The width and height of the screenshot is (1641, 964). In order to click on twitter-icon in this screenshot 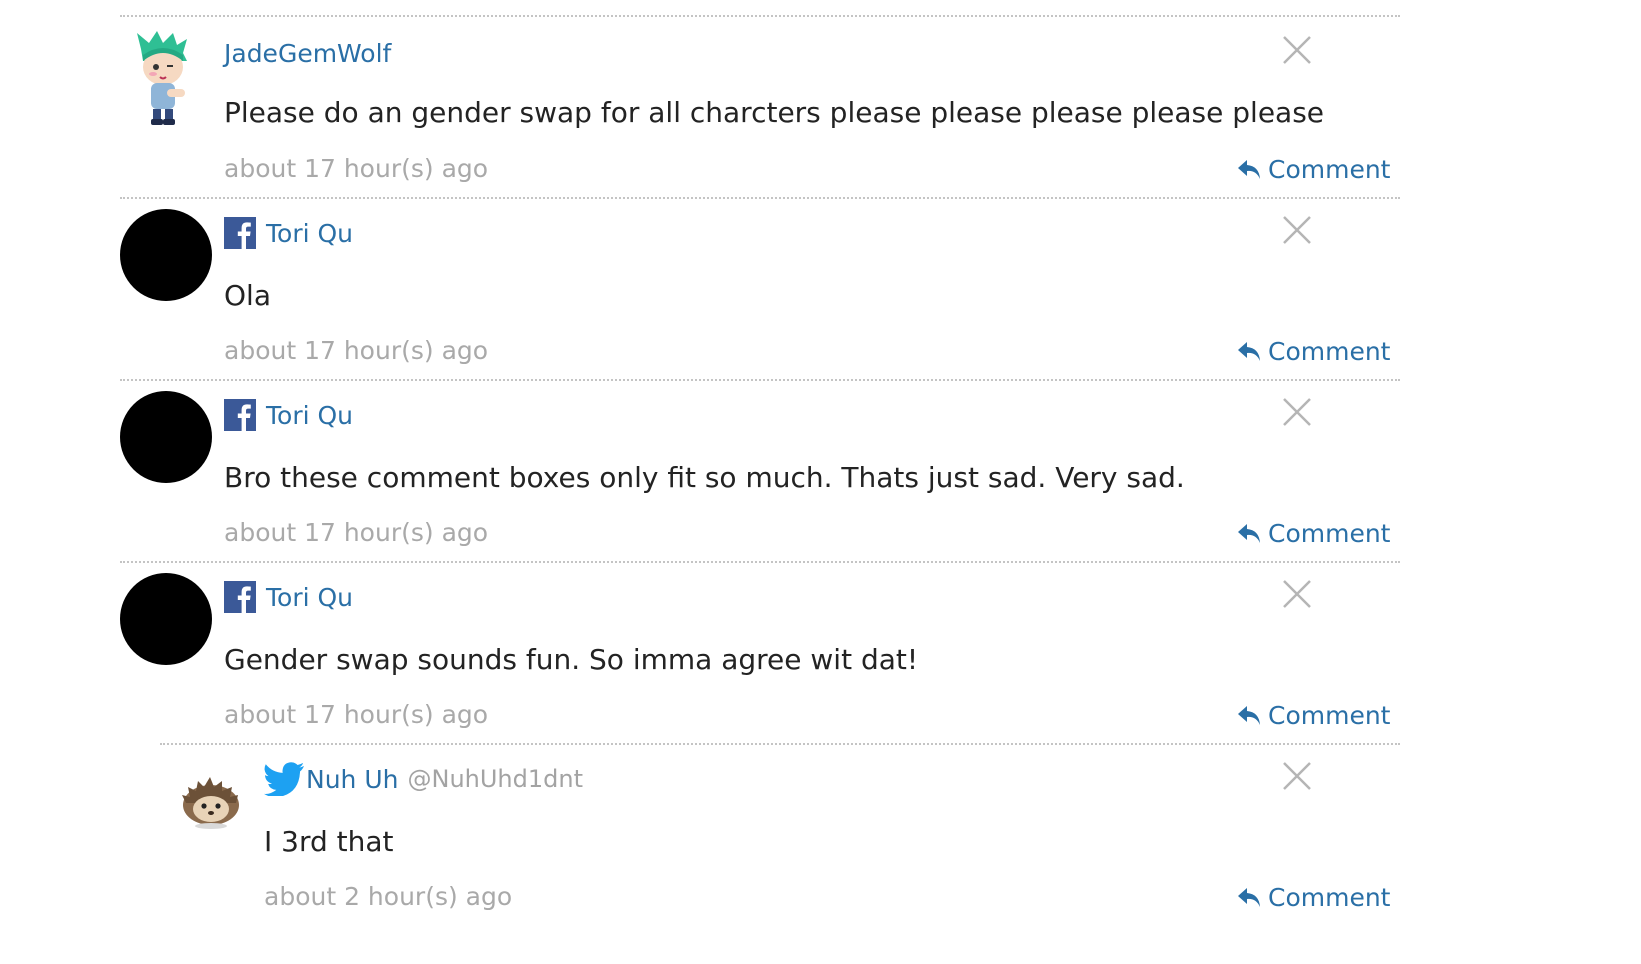, I will do `click(284, 779)`.